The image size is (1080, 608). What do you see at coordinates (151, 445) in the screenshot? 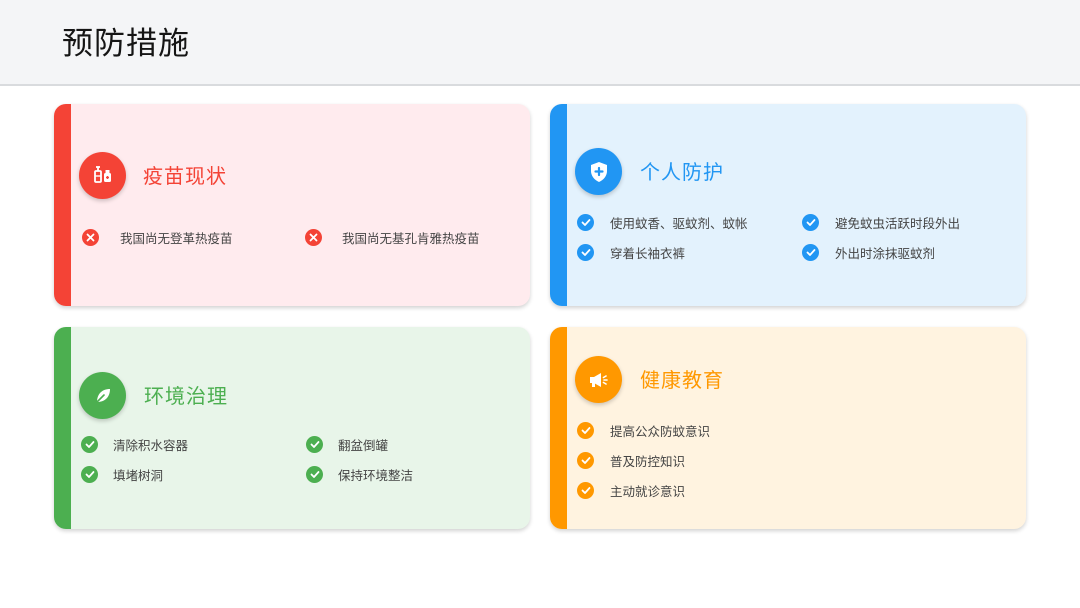
I see `item-label: 清除积水容器` at bounding box center [151, 445].